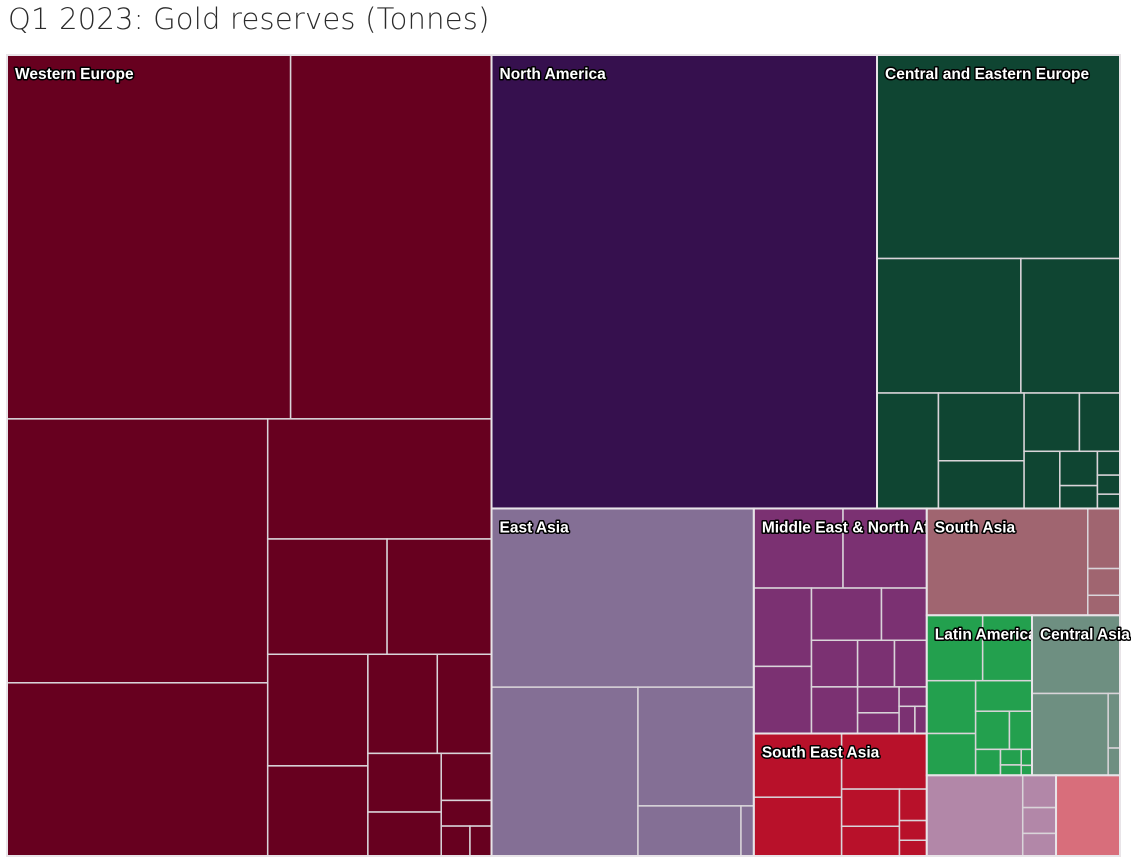  What do you see at coordinates (1023, 562) in the screenshot?
I see `group-south-asia: South Asia` at bounding box center [1023, 562].